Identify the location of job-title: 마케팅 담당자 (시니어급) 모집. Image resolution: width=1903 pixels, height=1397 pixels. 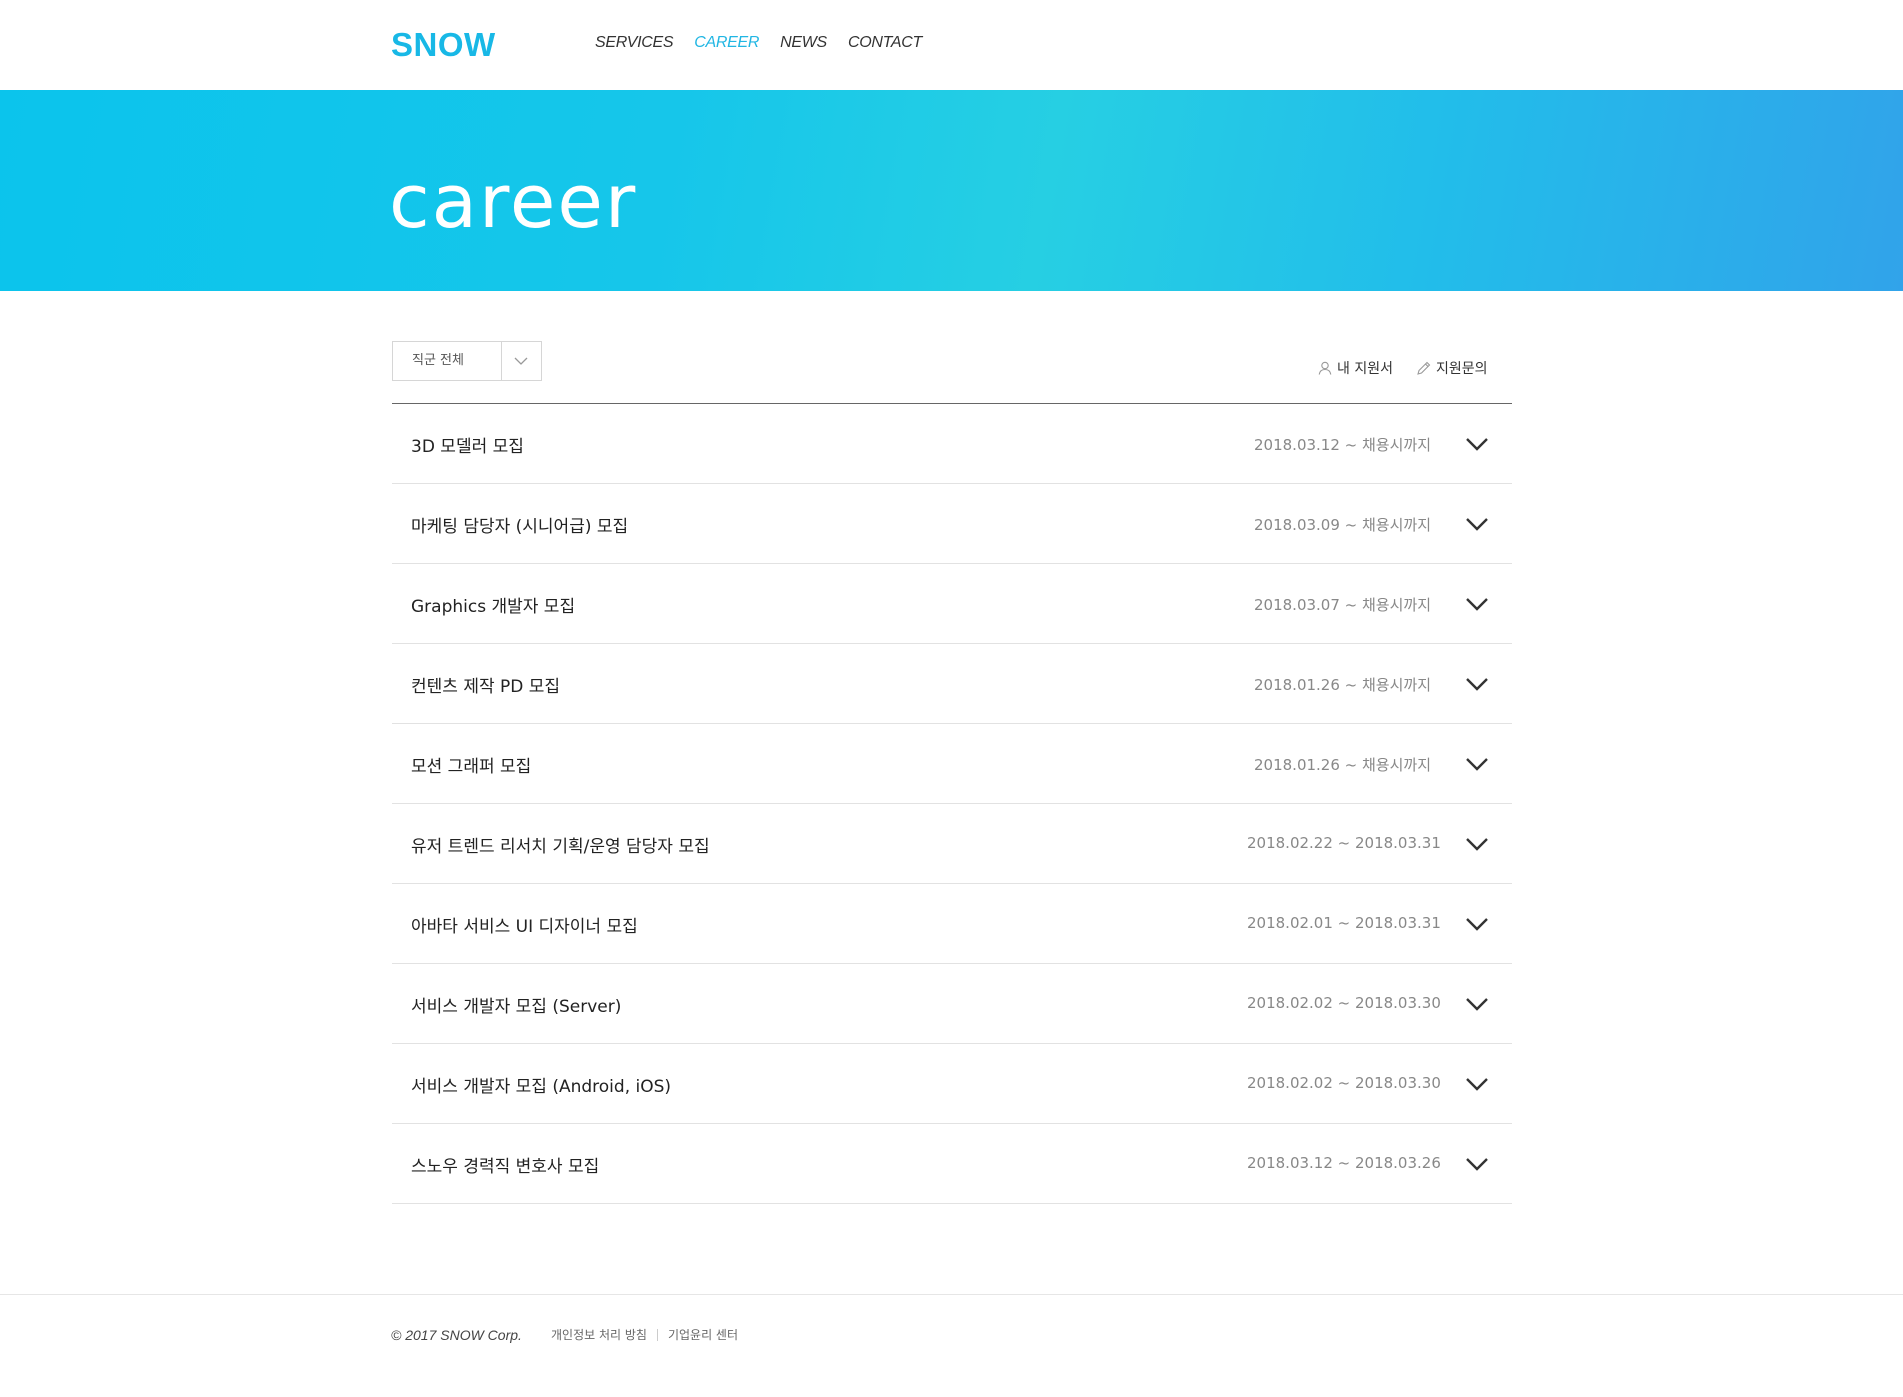
(520, 527).